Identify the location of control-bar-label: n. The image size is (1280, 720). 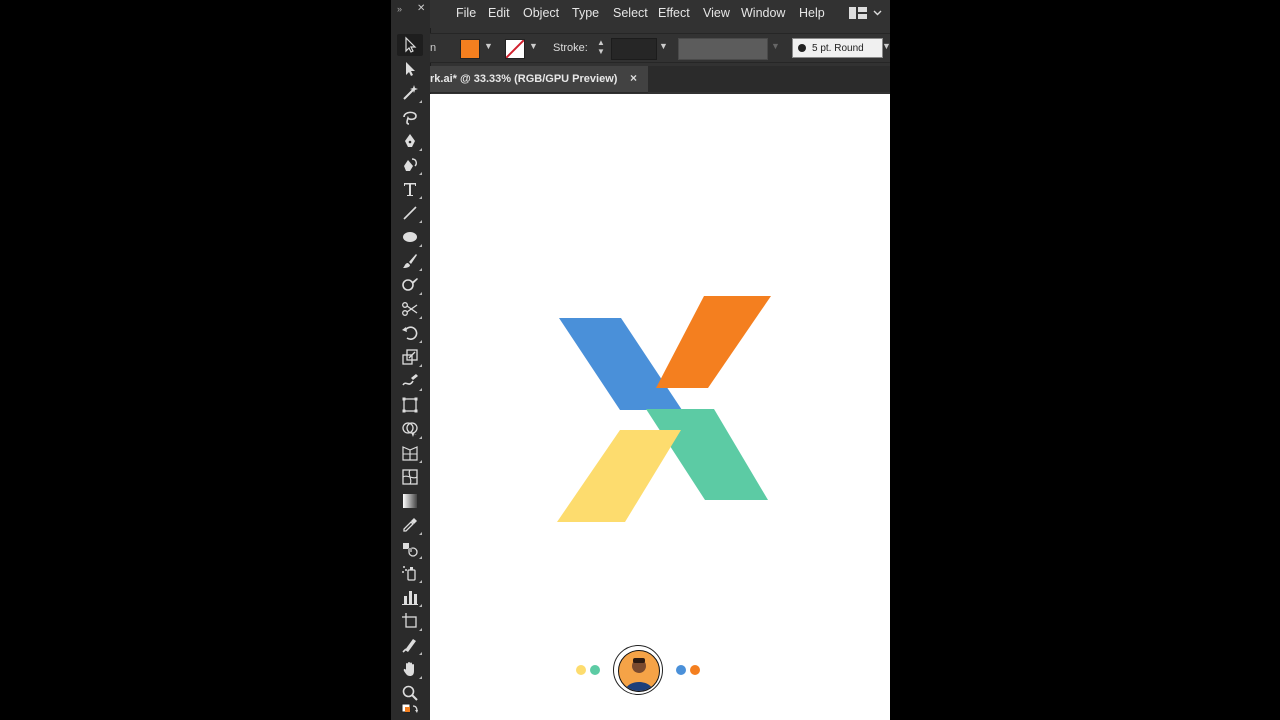
(433, 48).